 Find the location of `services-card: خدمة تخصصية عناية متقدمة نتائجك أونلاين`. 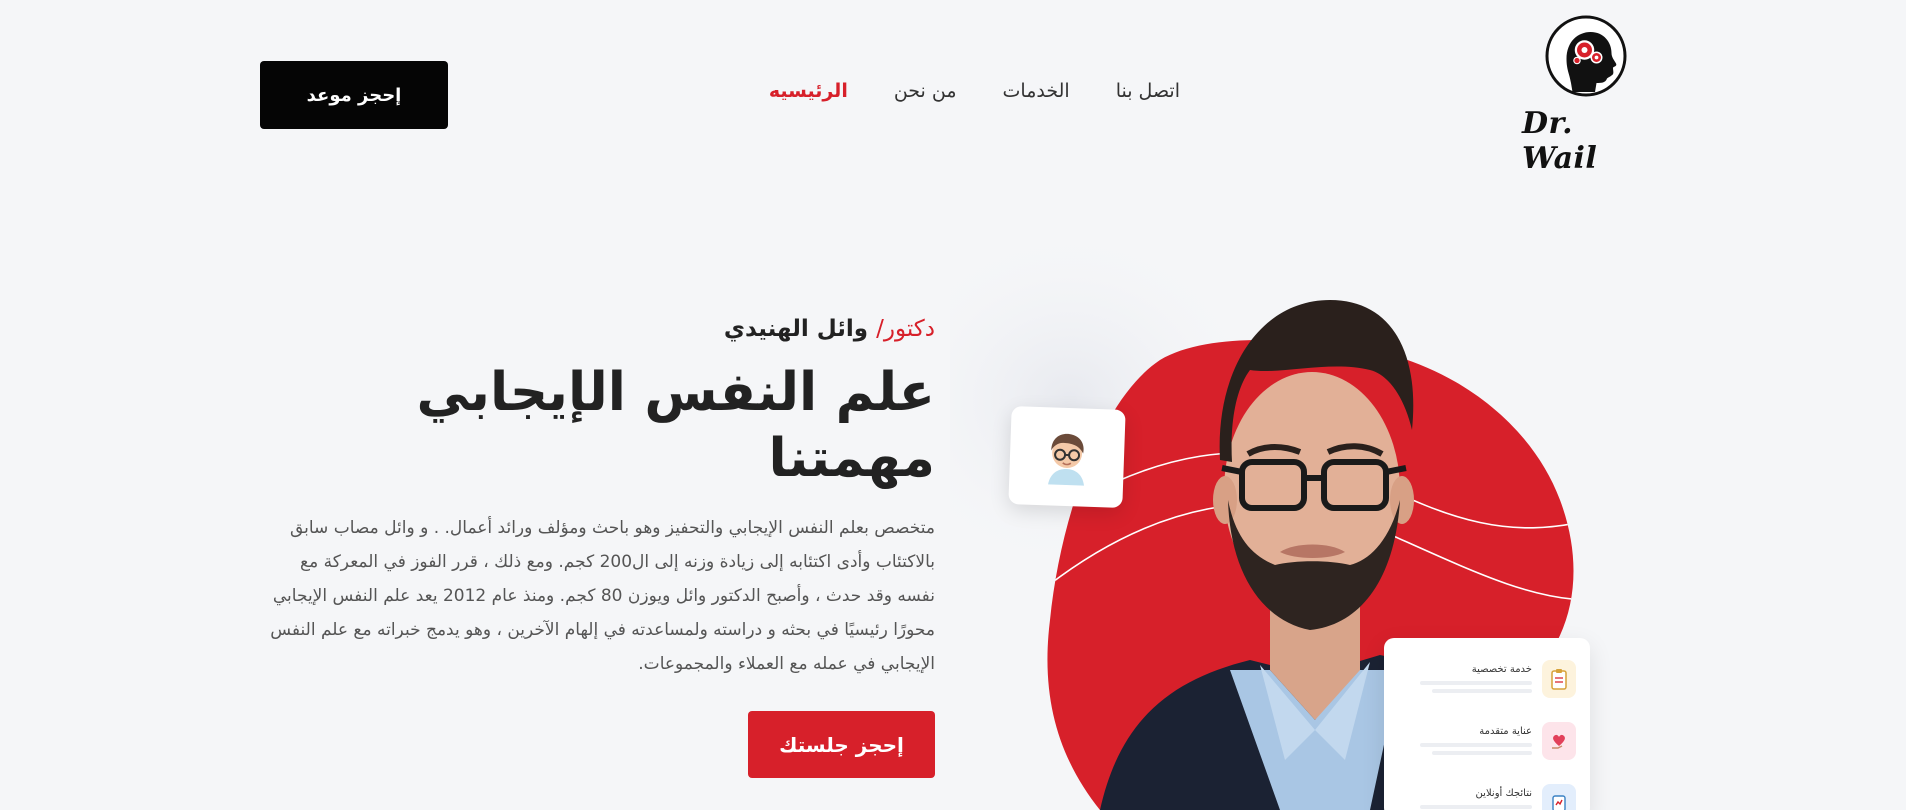

services-card: خدمة تخصصية عناية متقدمة نتائجك أونلاين is located at coordinates (1487, 724).